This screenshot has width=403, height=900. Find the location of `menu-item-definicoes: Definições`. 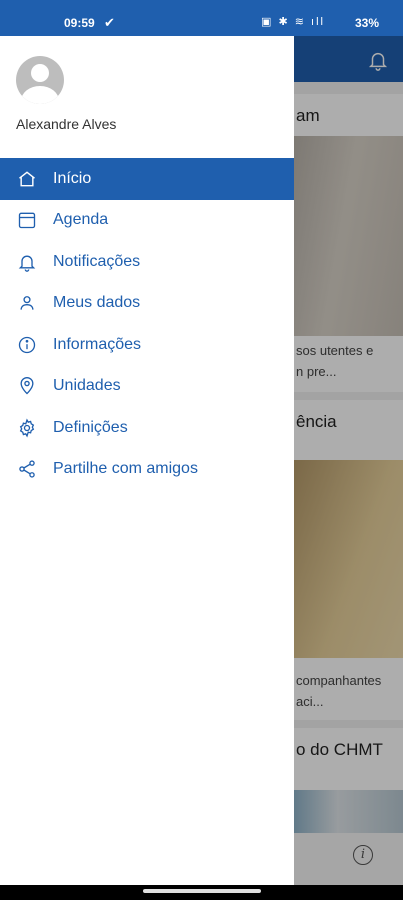

menu-item-definicoes: Definições is located at coordinates (147, 428).